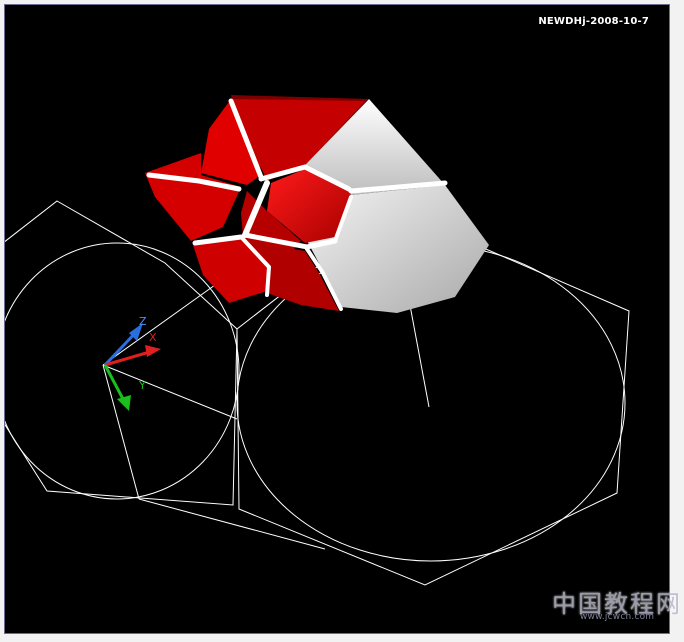 The image size is (684, 642). I want to click on ucs-z-label: Z, so click(143, 321).